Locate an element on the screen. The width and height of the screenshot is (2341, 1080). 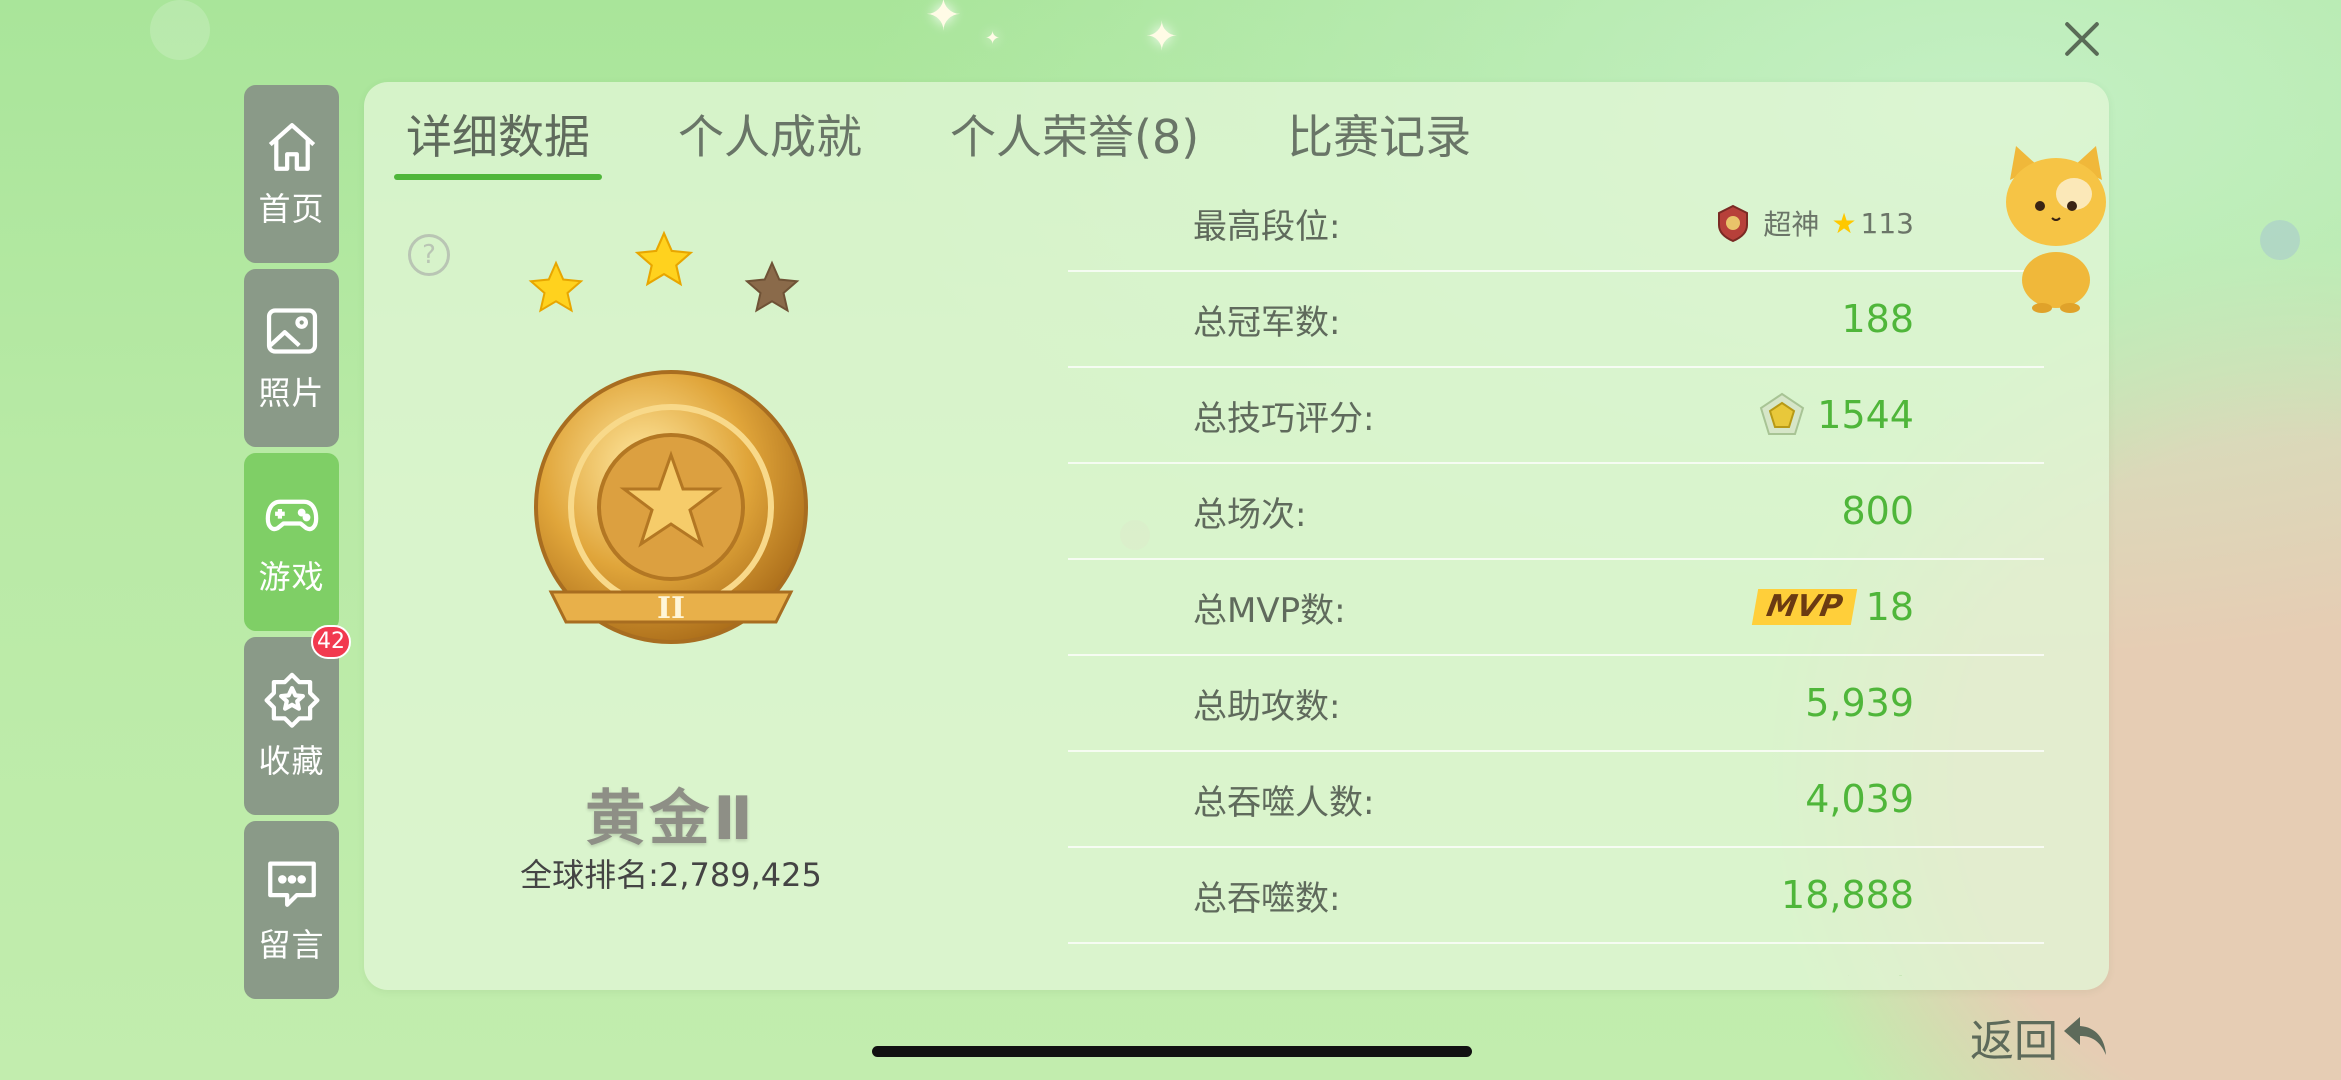
stat-row-total-matches: 总场次: 800 is located at coordinates (1556, 512).